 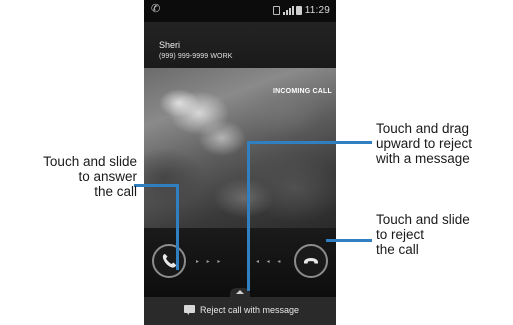 I want to click on sim-icon, so click(x=276, y=10).